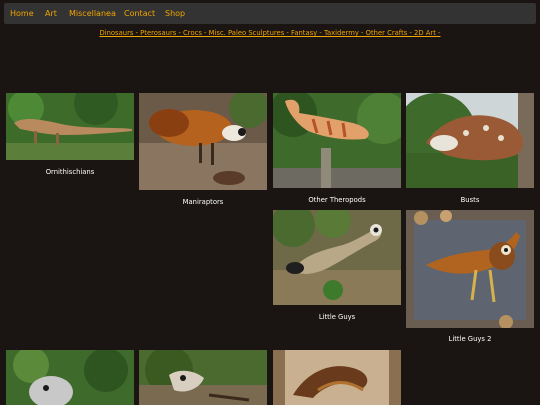  I want to click on top-navbar: Home Art Miscellanea Contact Shop, so click(270, 13).